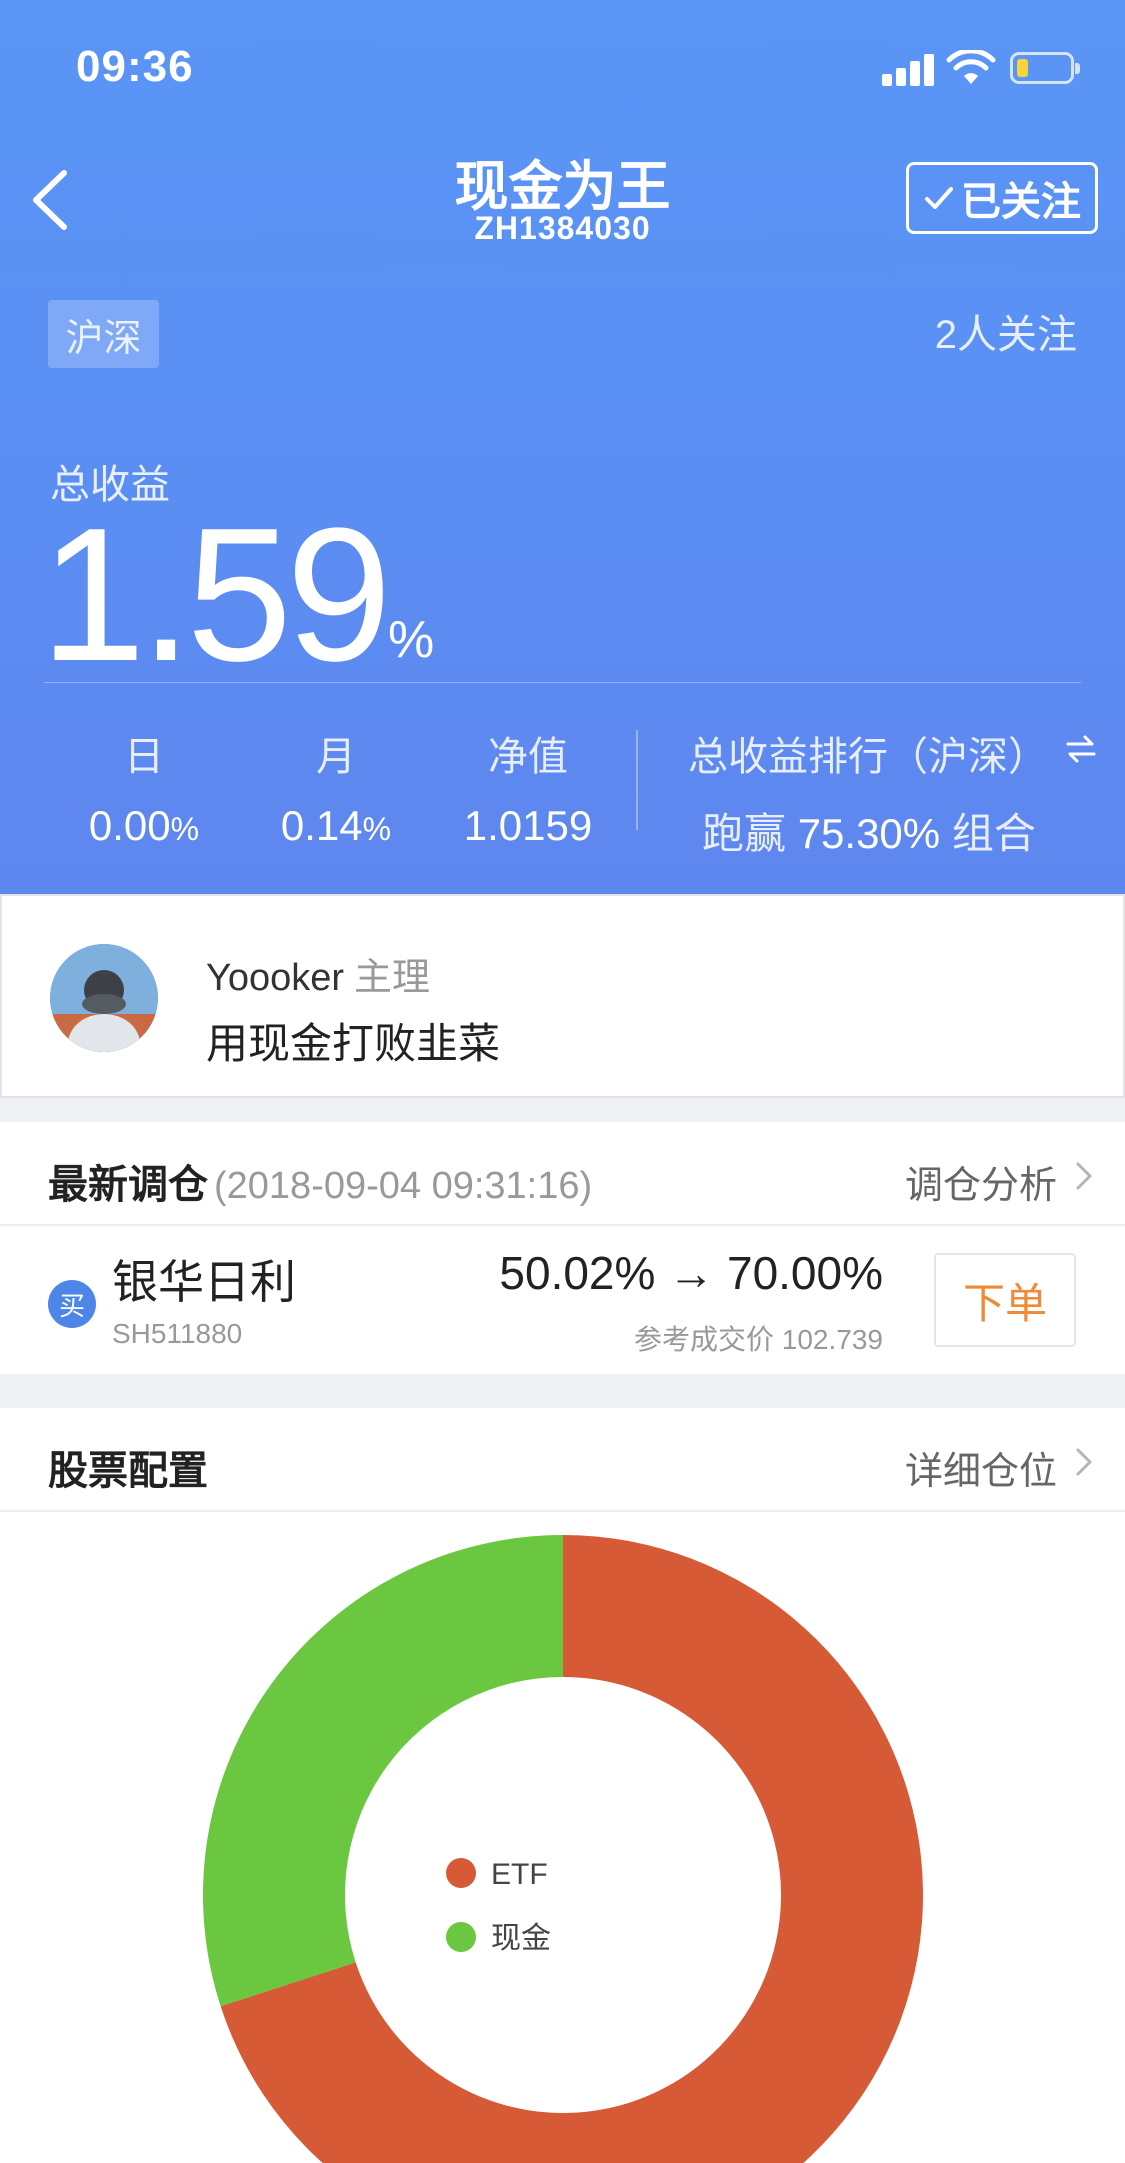 This screenshot has width=1125, height=2163. Describe the element at coordinates (403, 1186) in the screenshot. I see `rebalance-timestamp: (2018-09-04 09:31:16)` at that location.